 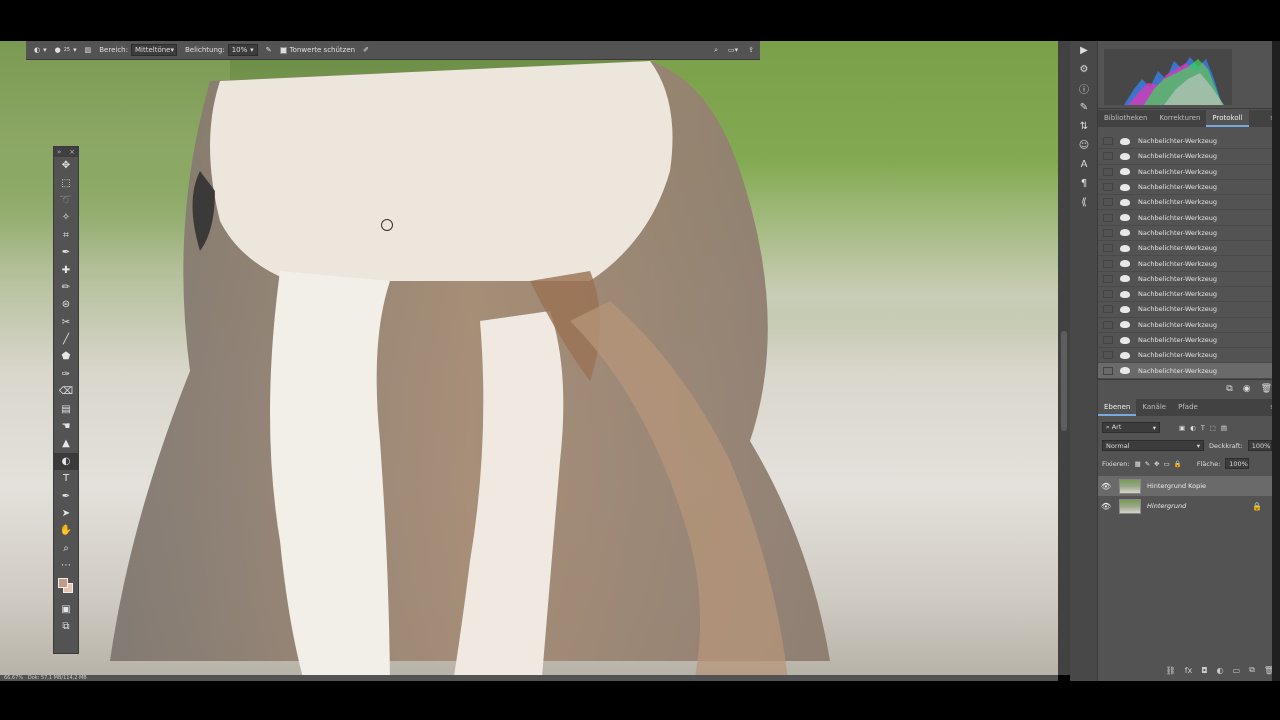 I want to click on type-tool-icon: T, so click(x=66, y=478).